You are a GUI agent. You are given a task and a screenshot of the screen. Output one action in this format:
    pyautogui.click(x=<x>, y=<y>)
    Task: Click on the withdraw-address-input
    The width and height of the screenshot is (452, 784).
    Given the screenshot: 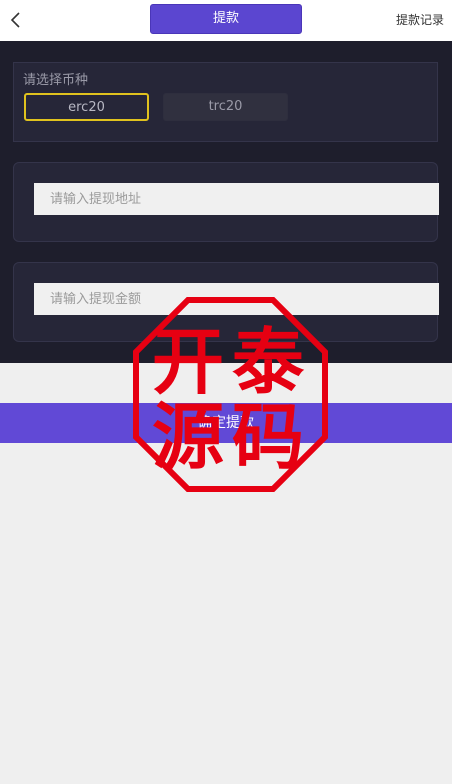 What is the action you would take?
    pyautogui.click(x=236, y=199)
    